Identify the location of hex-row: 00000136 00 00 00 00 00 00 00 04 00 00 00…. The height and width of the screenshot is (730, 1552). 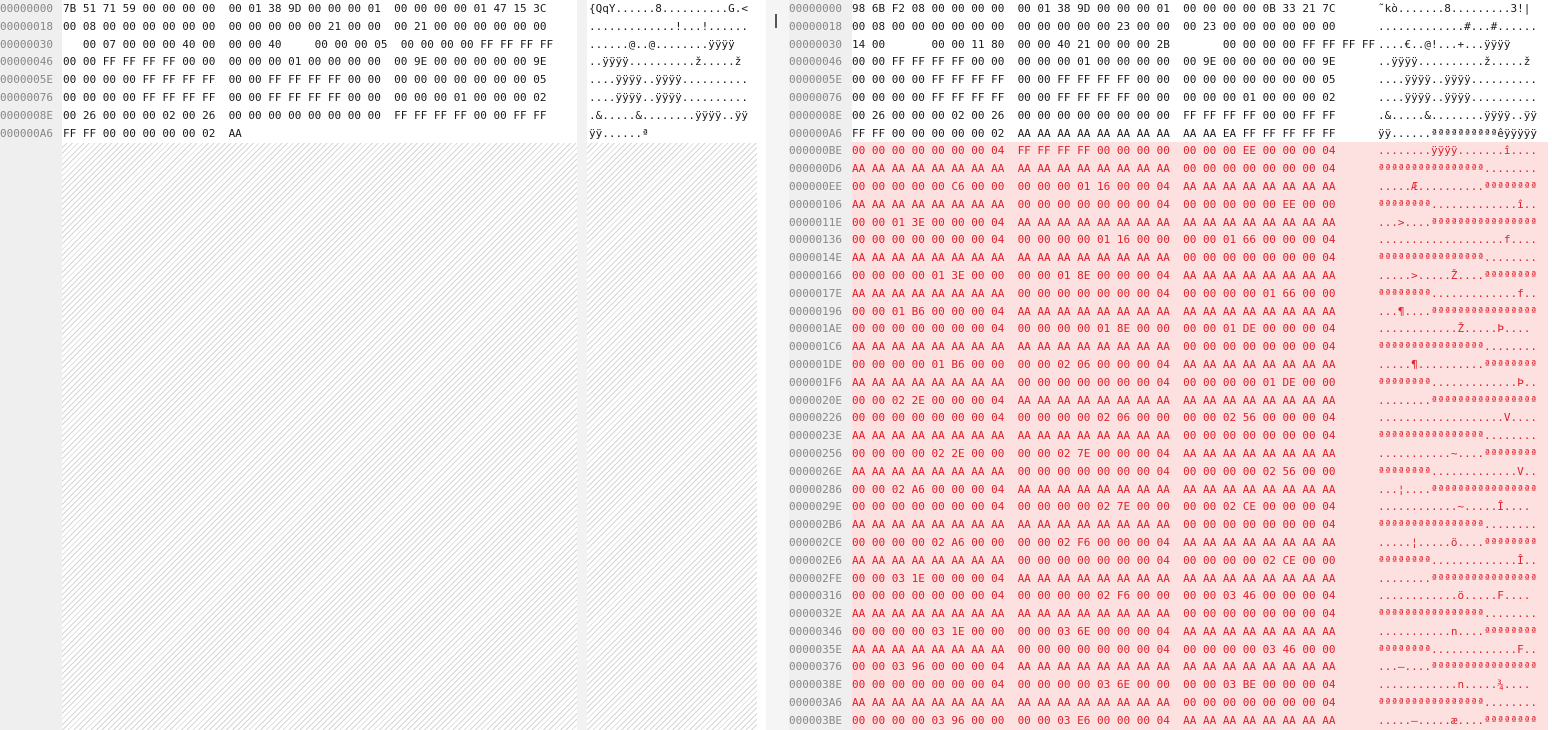
(1170, 240).